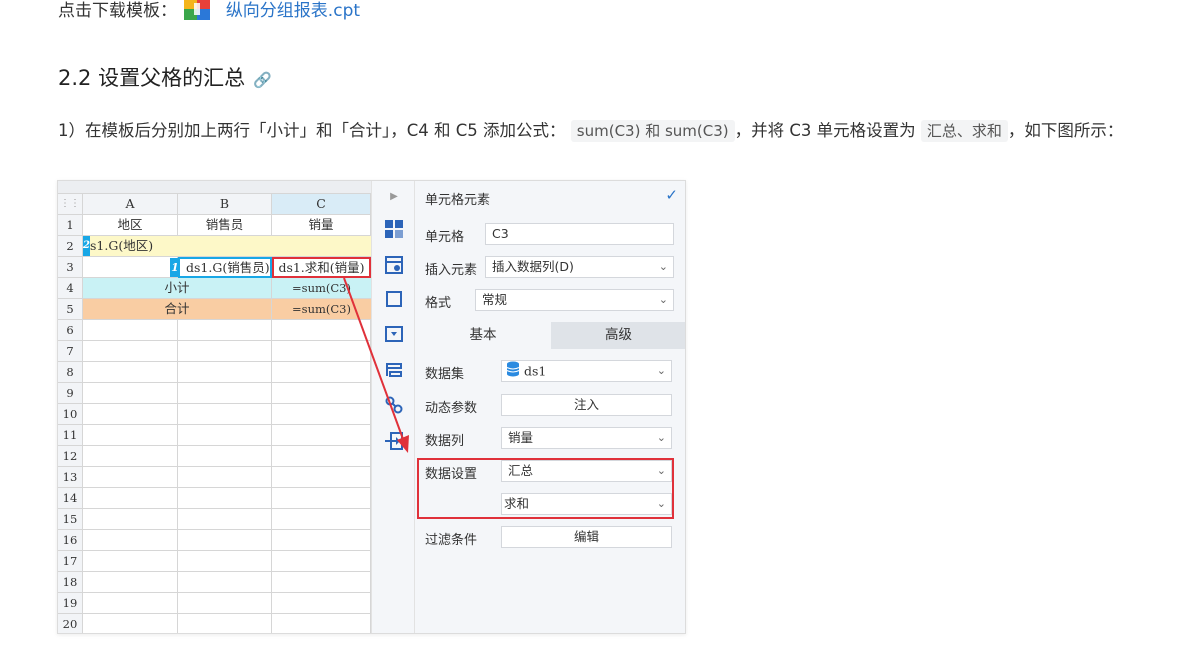 This screenshot has width=1200, height=645. What do you see at coordinates (152, 78) in the screenshot?
I see `section-heading-text: 2.2 设置父格的汇总` at bounding box center [152, 78].